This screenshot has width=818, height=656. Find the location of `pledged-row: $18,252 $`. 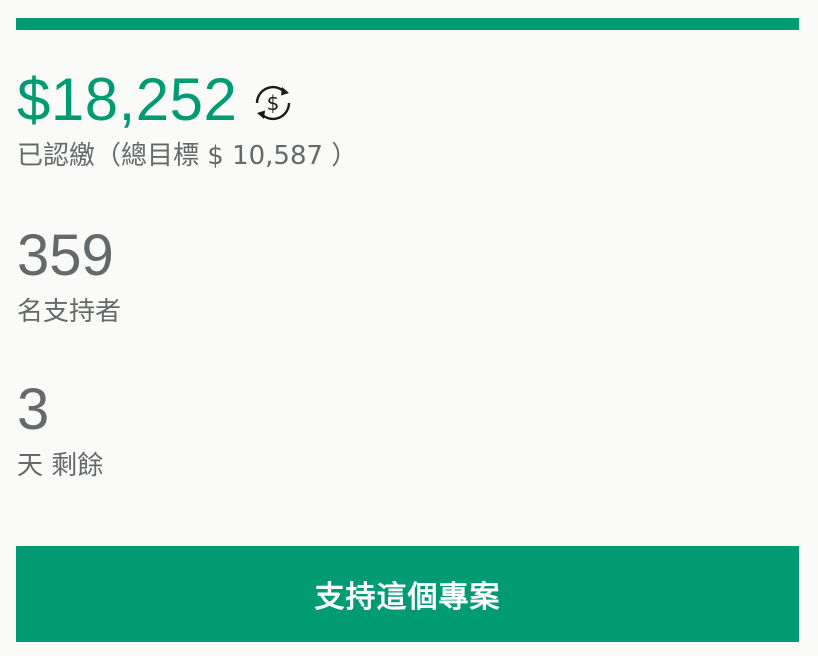

pledged-row: $18,252 $ is located at coordinates (156, 100).